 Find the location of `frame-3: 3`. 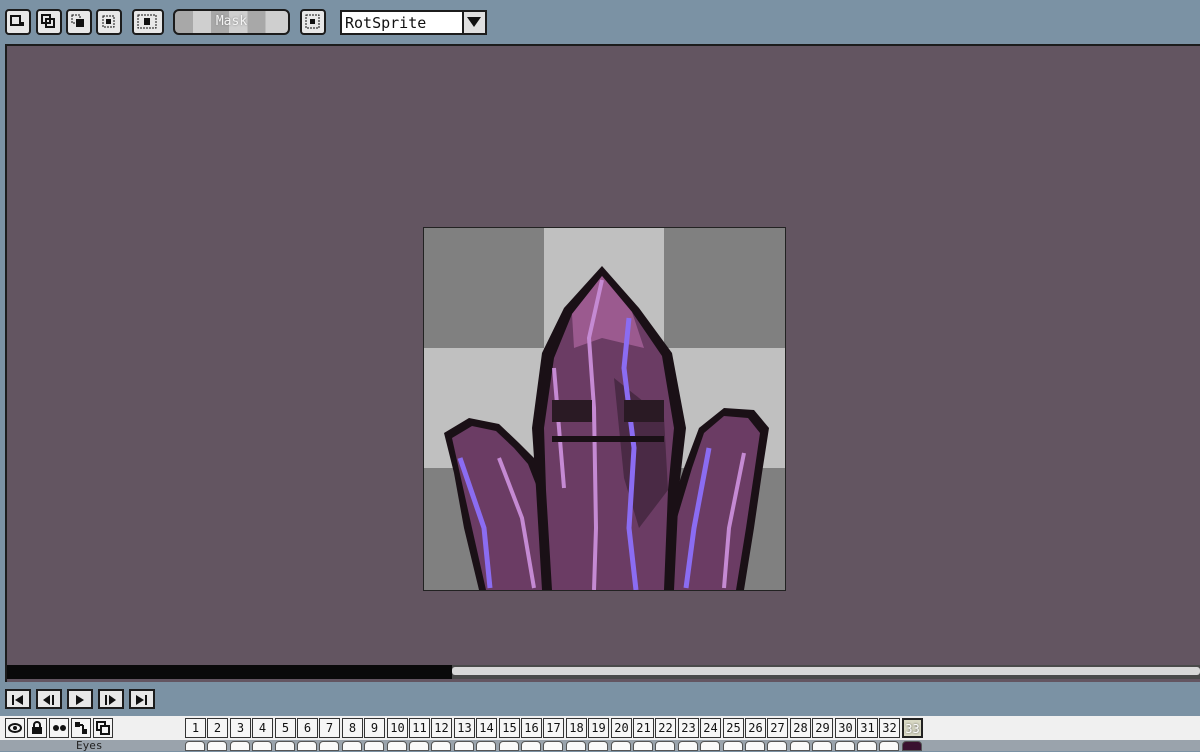

frame-3: 3 is located at coordinates (240, 728).